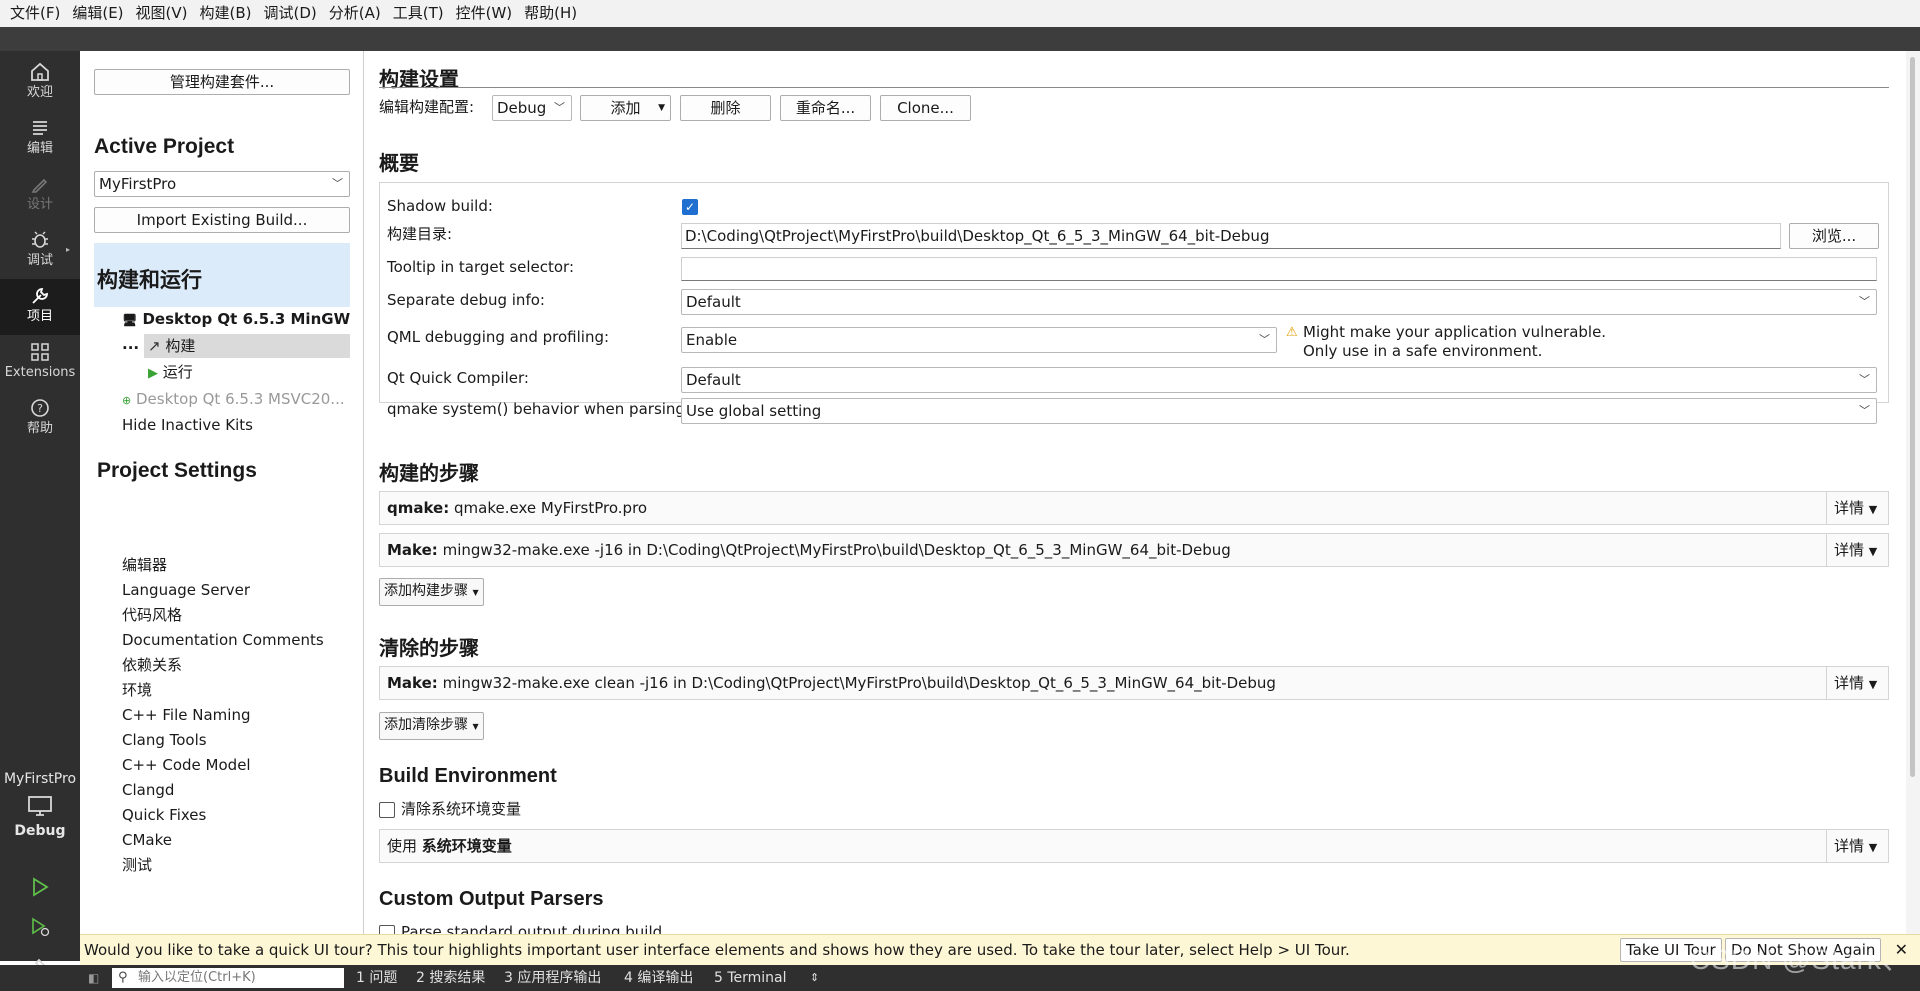  What do you see at coordinates (1134, 846) in the screenshot?
I see `system-environment-row: 使用 系统环境变量 详情 ▼` at bounding box center [1134, 846].